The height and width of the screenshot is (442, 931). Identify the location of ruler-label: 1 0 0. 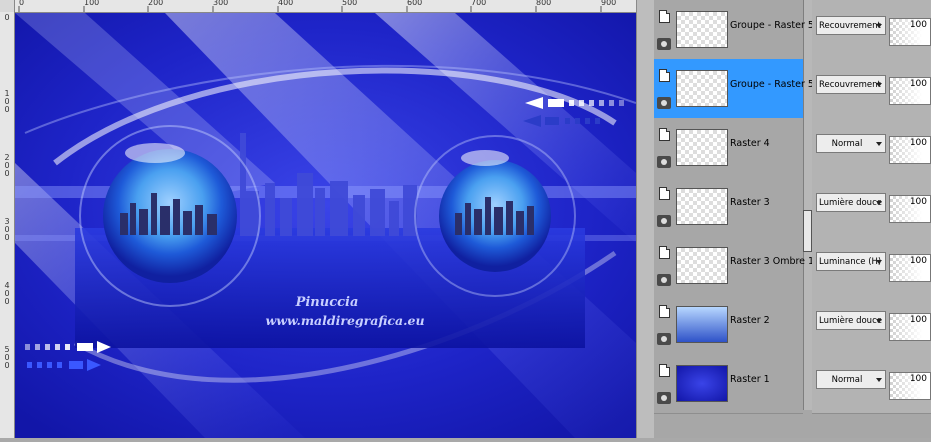
(7, 101).